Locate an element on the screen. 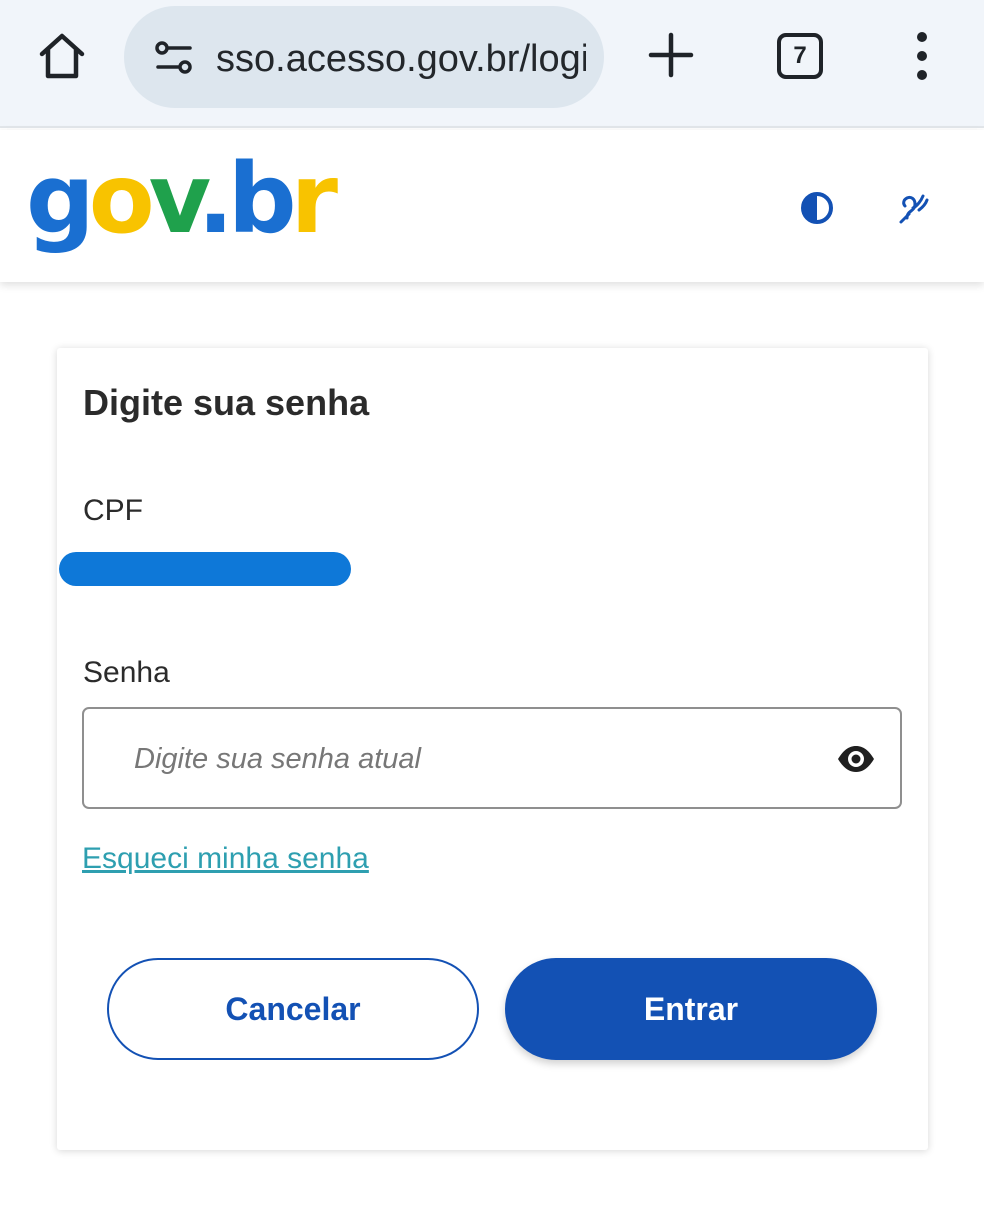 The width and height of the screenshot is (984, 1230). cpf-label: CPF is located at coordinates (113, 510).